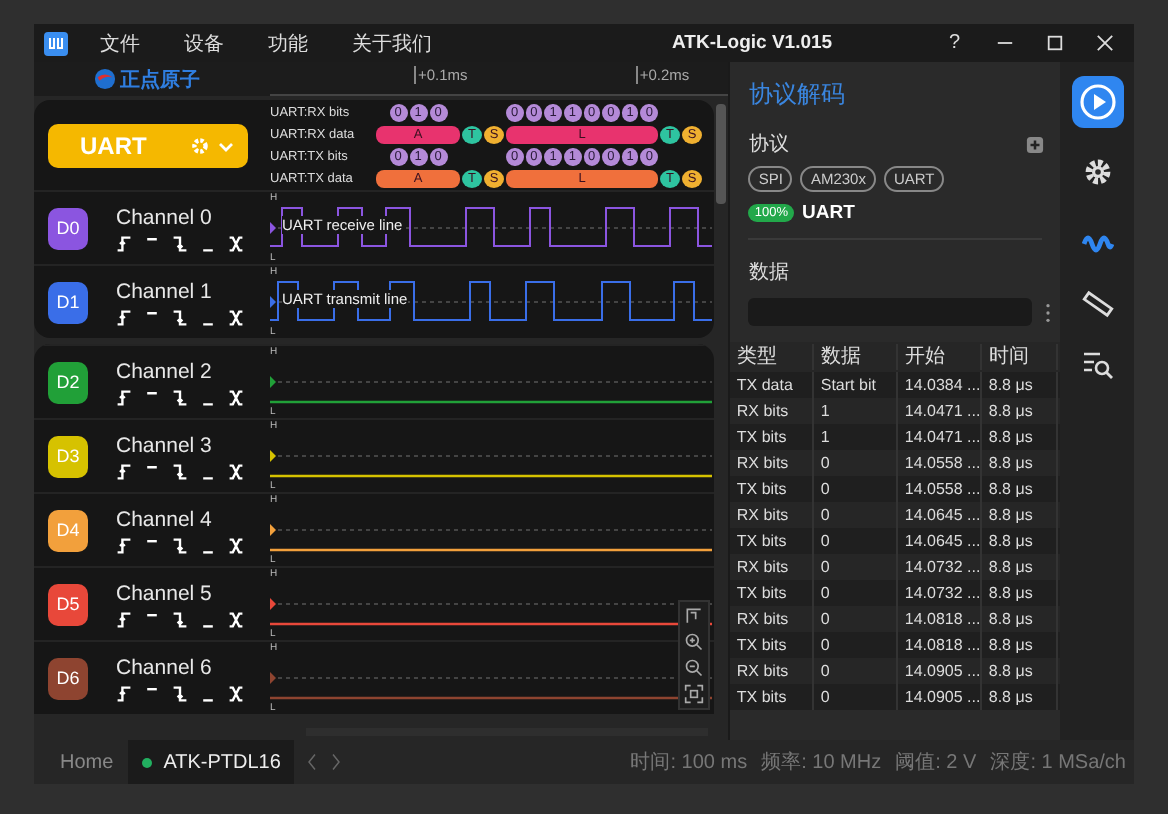 Image resolution: width=1168 pixels, height=814 pixels. Describe the element at coordinates (694, 616) in the screenshot. I see `trigger-icon` at that location.